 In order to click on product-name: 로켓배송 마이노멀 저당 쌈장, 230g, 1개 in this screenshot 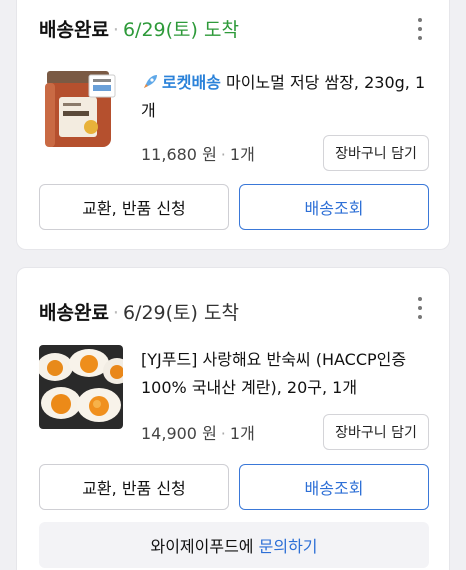, I will do `click(286, 97)`.